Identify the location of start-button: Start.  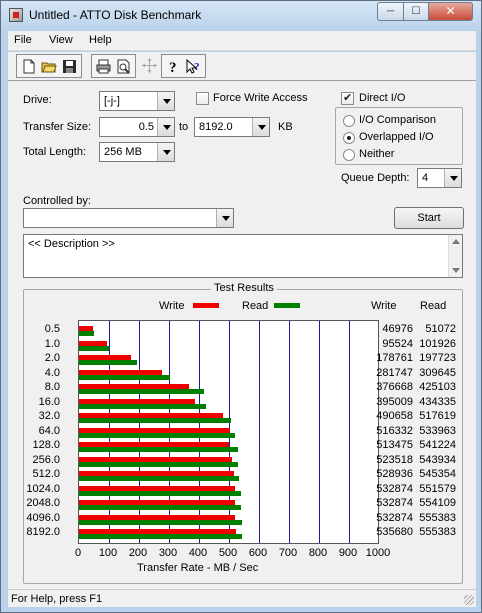
(429, 218).